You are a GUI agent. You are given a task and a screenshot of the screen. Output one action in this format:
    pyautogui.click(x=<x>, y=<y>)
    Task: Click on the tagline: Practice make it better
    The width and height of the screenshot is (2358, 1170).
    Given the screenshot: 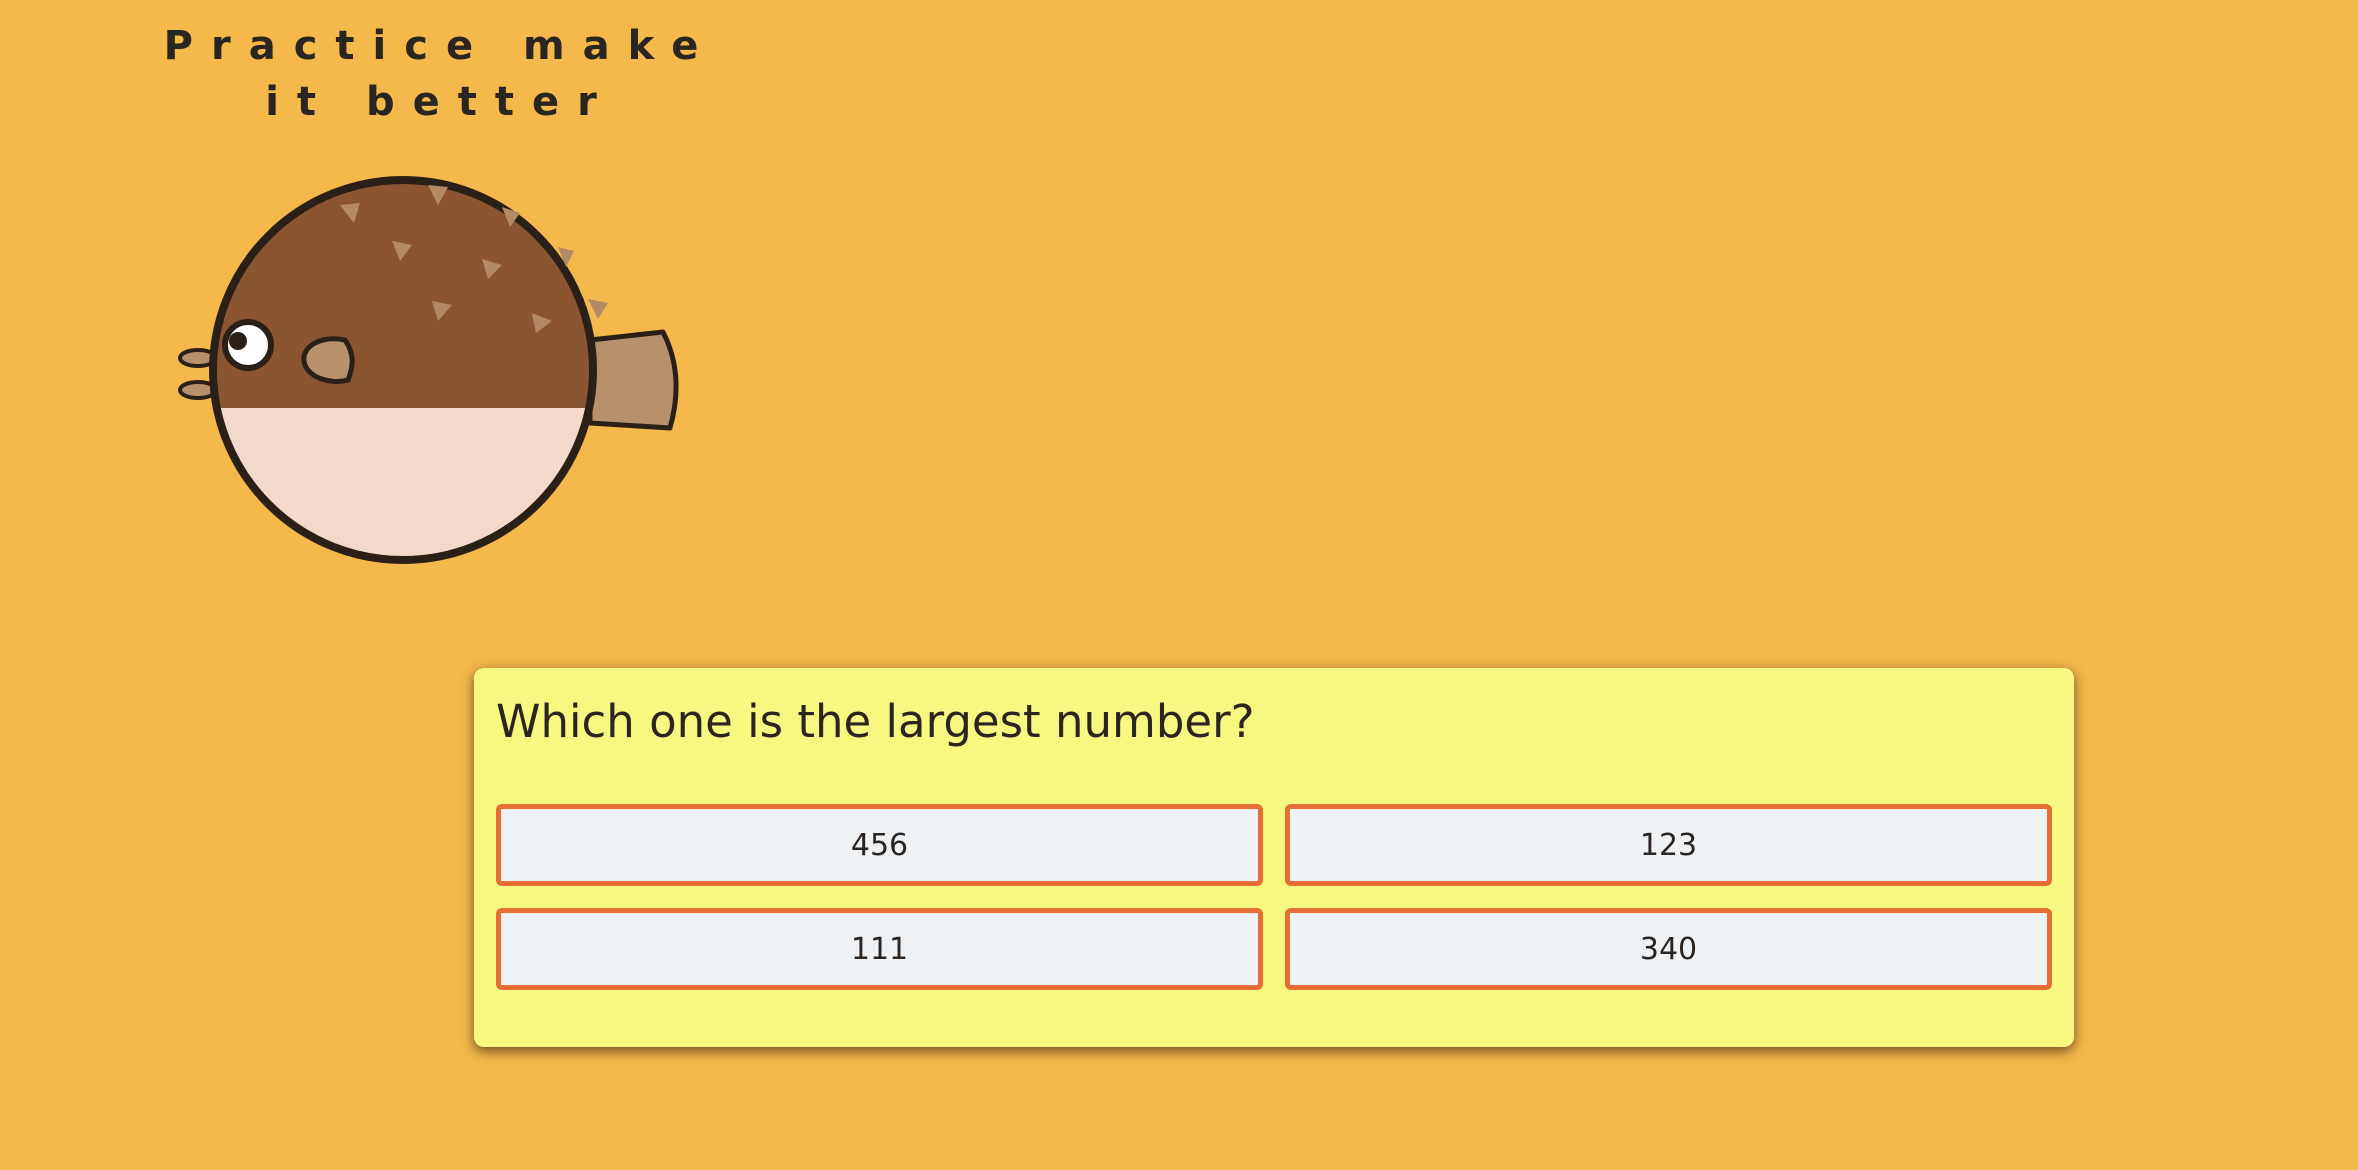 What is the action you would take?
    pyautogui.click(x=440, y=74)
    